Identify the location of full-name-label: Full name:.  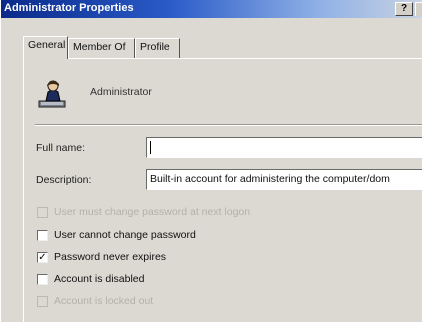
(61, 148).